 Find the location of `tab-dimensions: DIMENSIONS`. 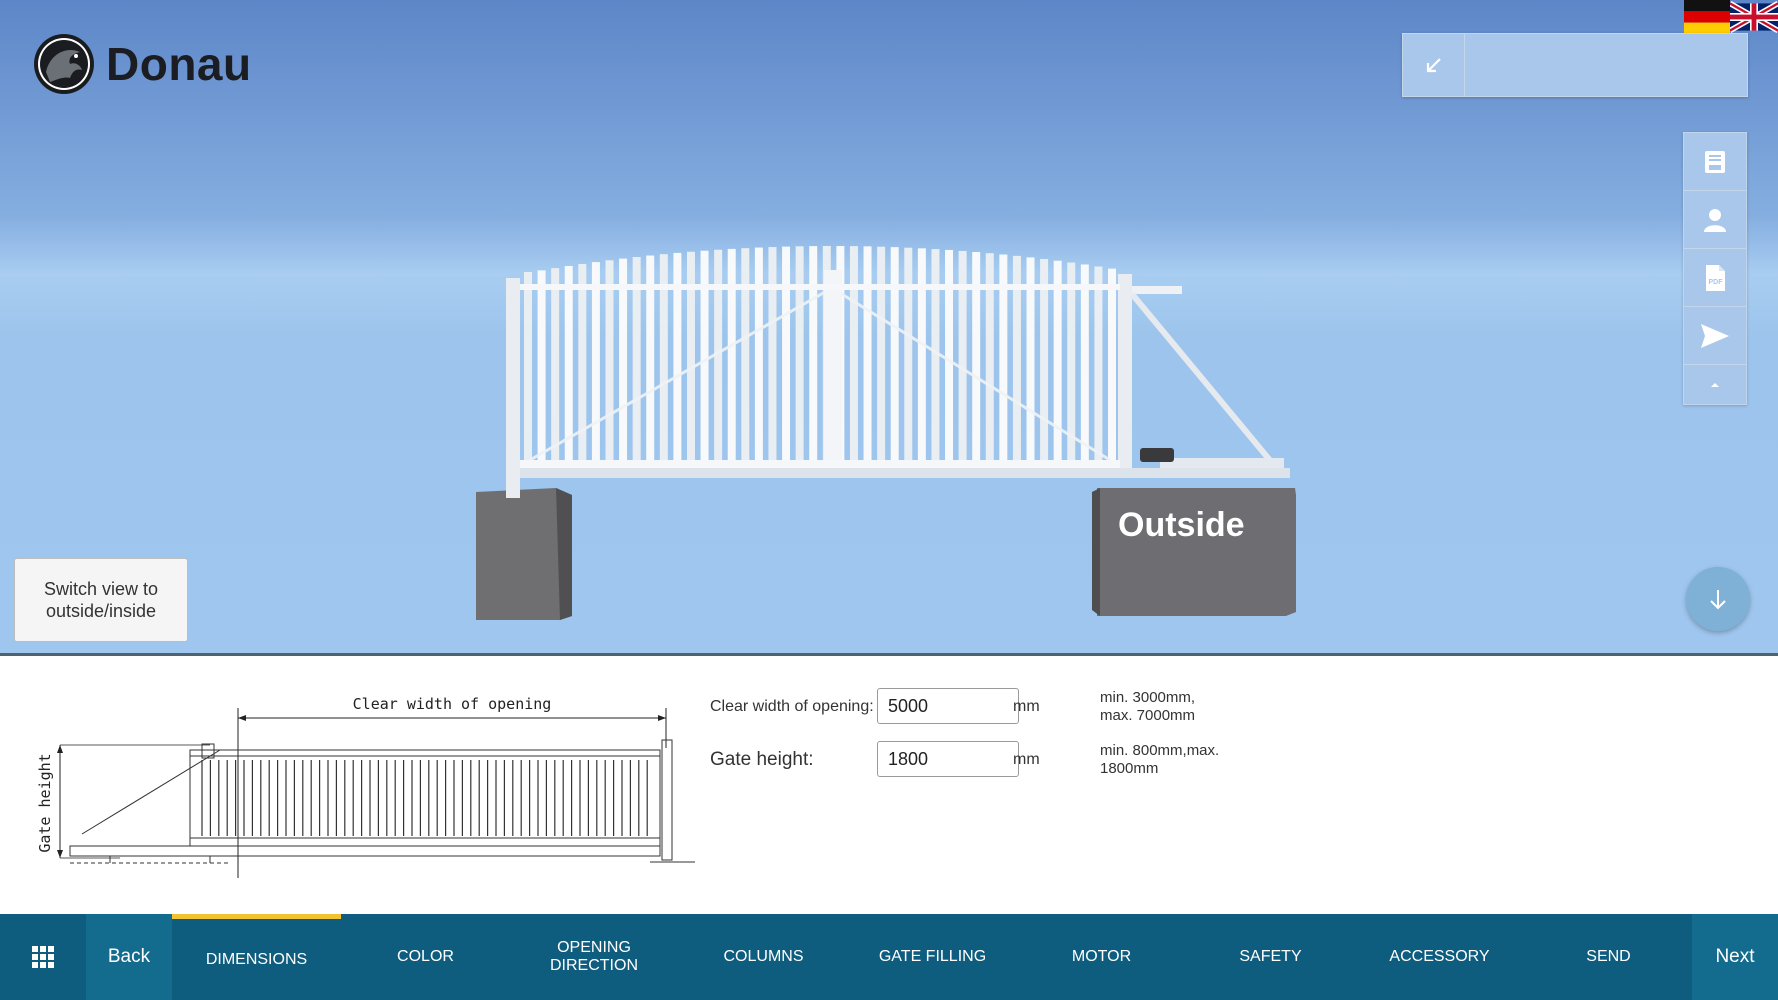

tab-dimensions: DIMENSIONS is located at coordinates (256, 957).